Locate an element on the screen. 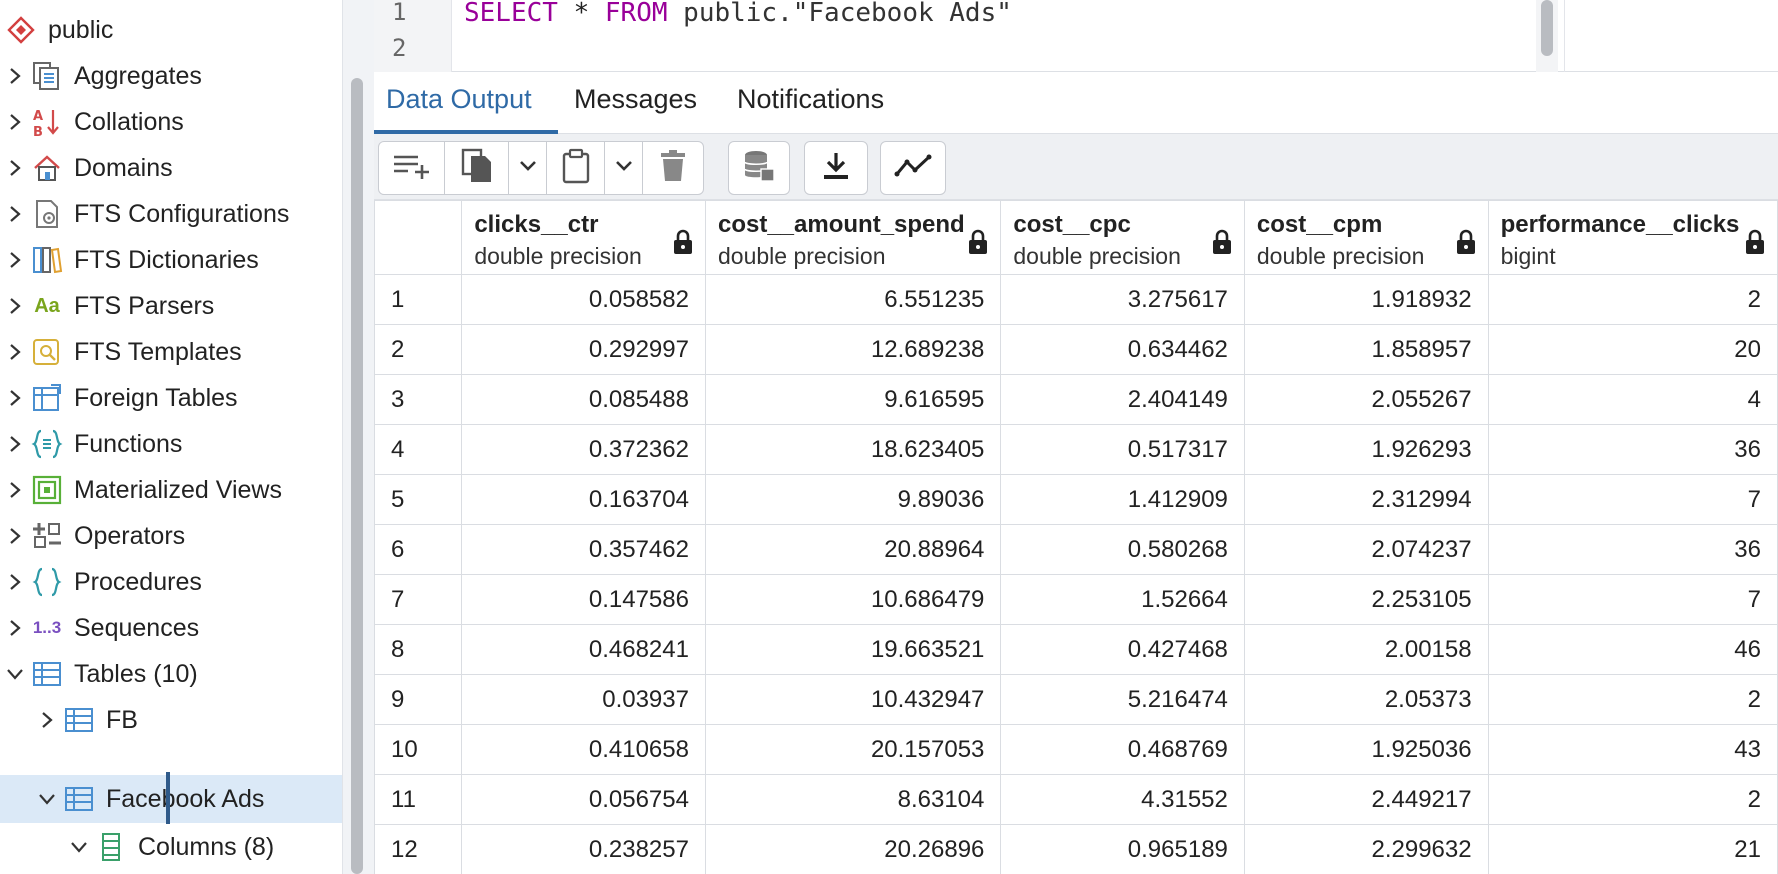  column-header: cost__cpm double precision is located at coordinates (1366, 237).